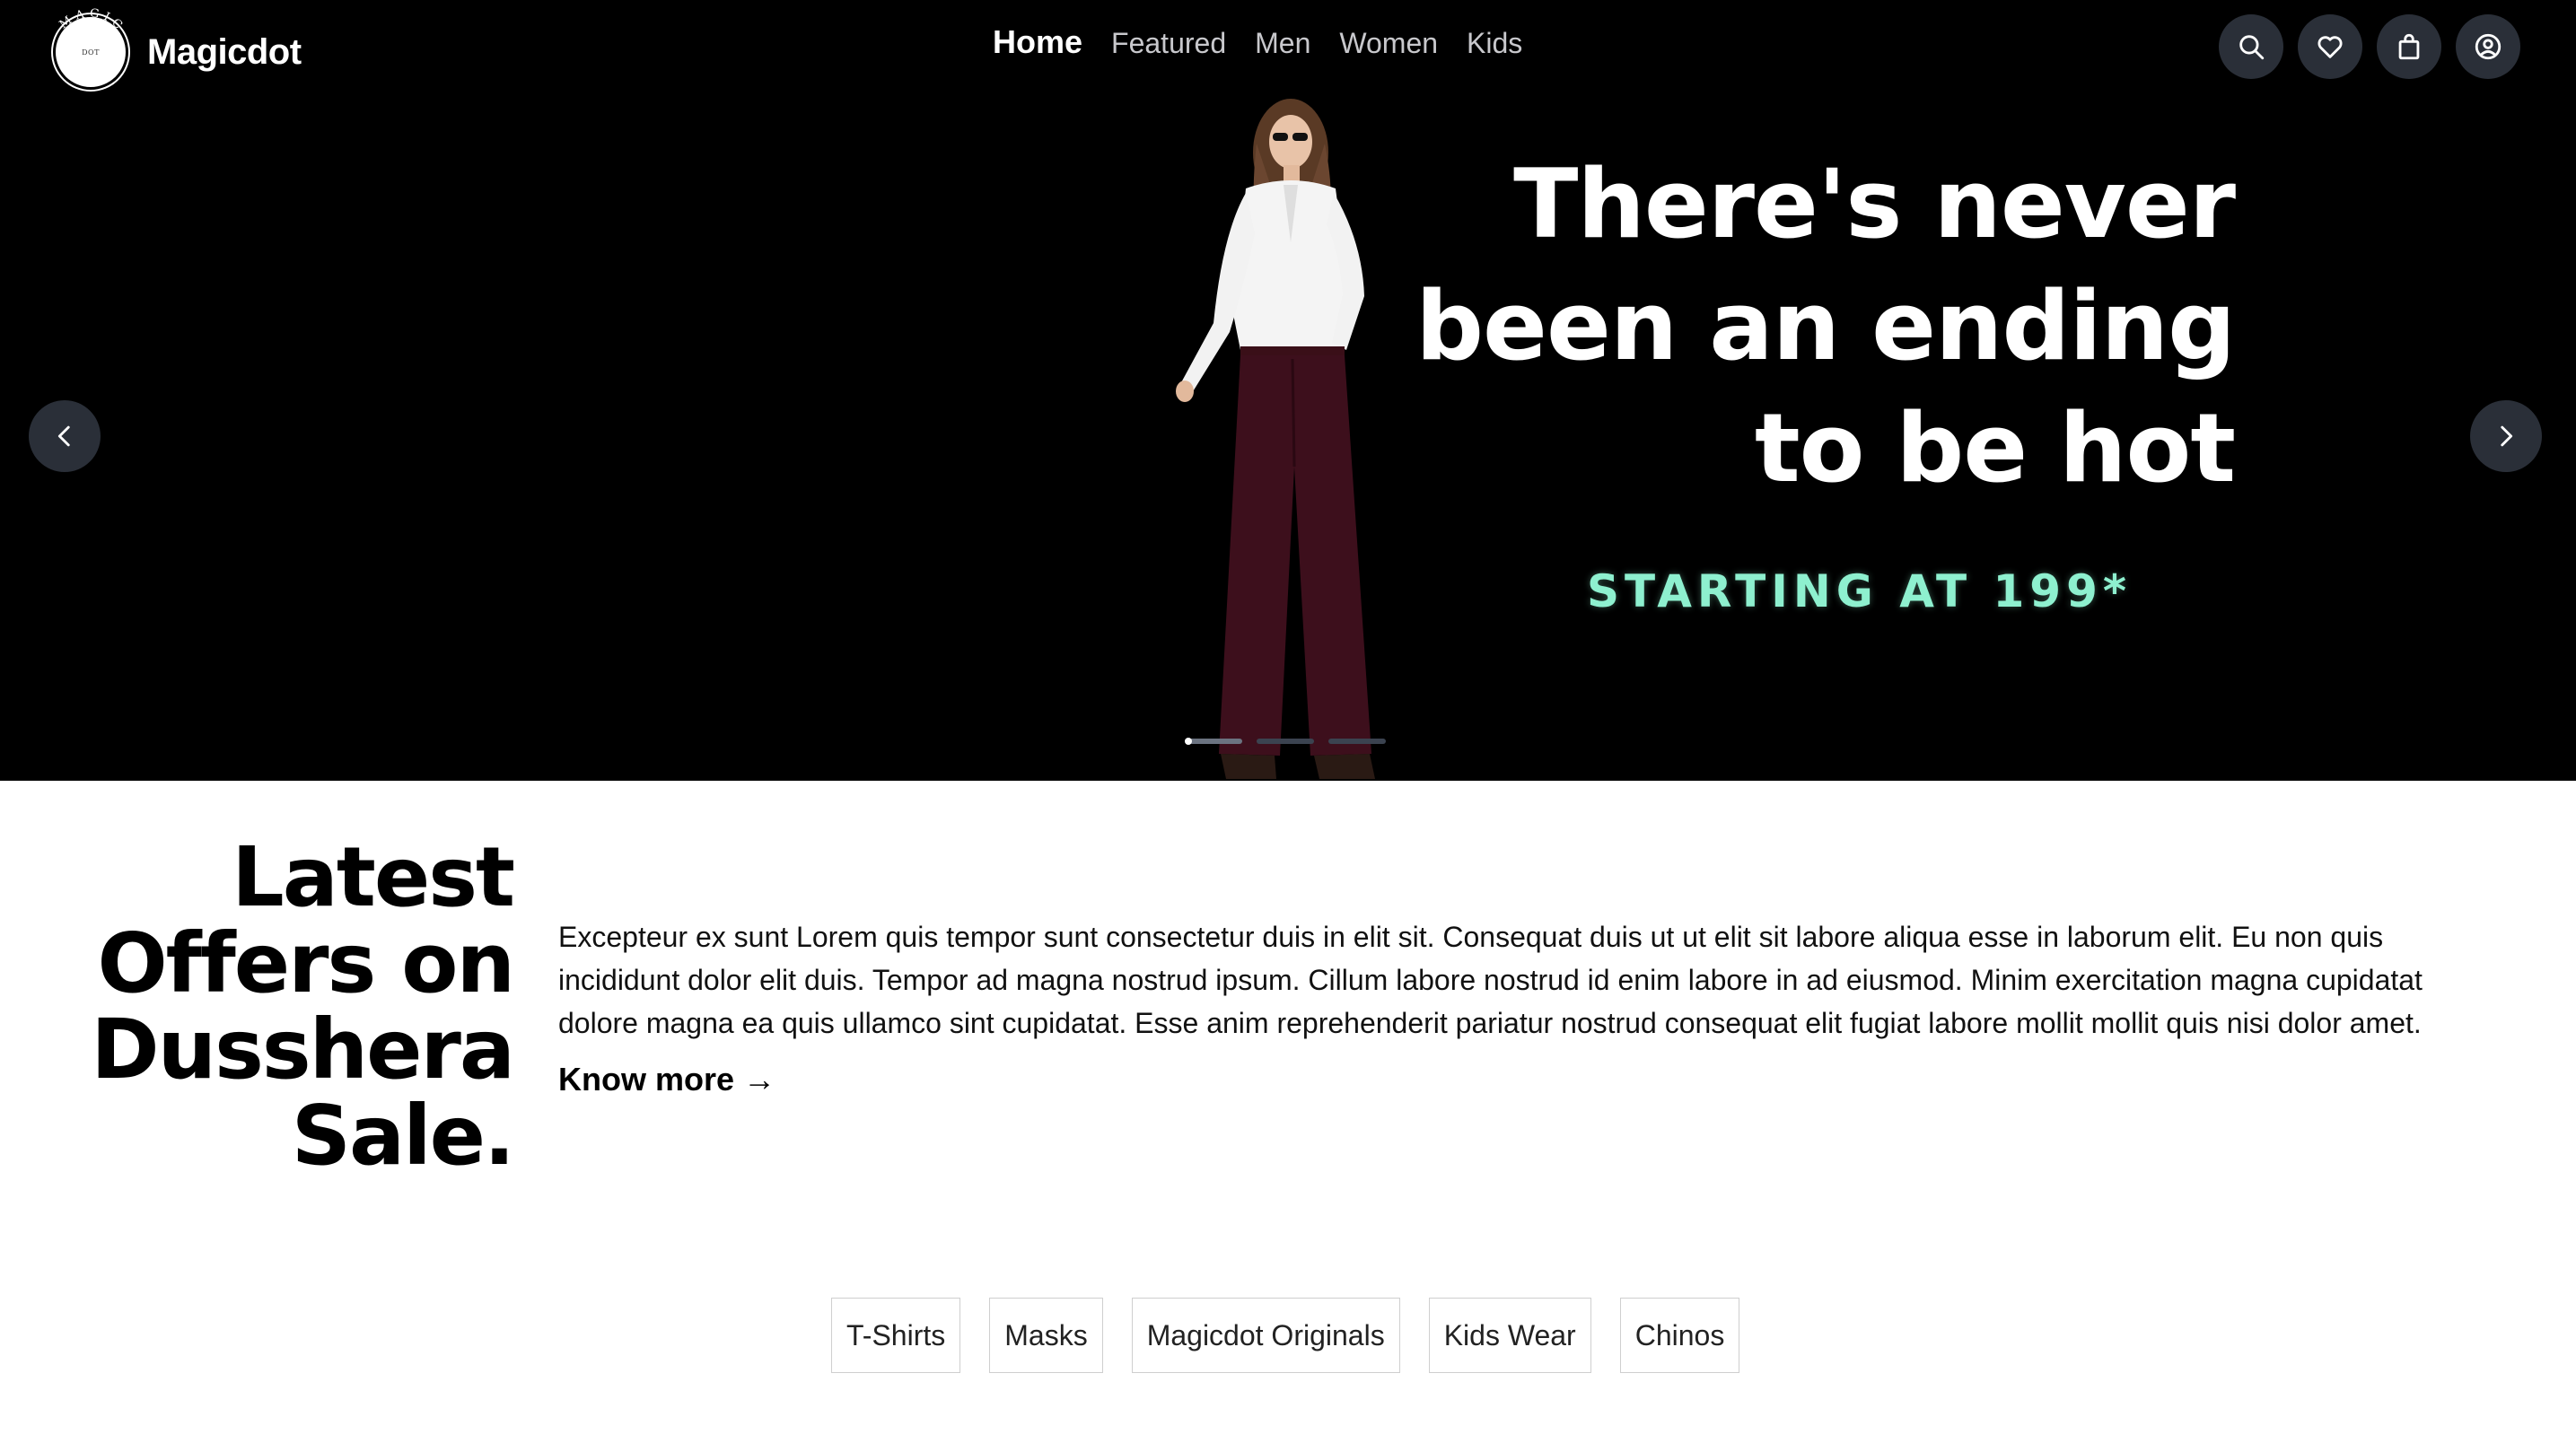 Image resolution: width=2576 pixels, height=1452 pixels. I want to click on bag-icon, so click(2409, 47).